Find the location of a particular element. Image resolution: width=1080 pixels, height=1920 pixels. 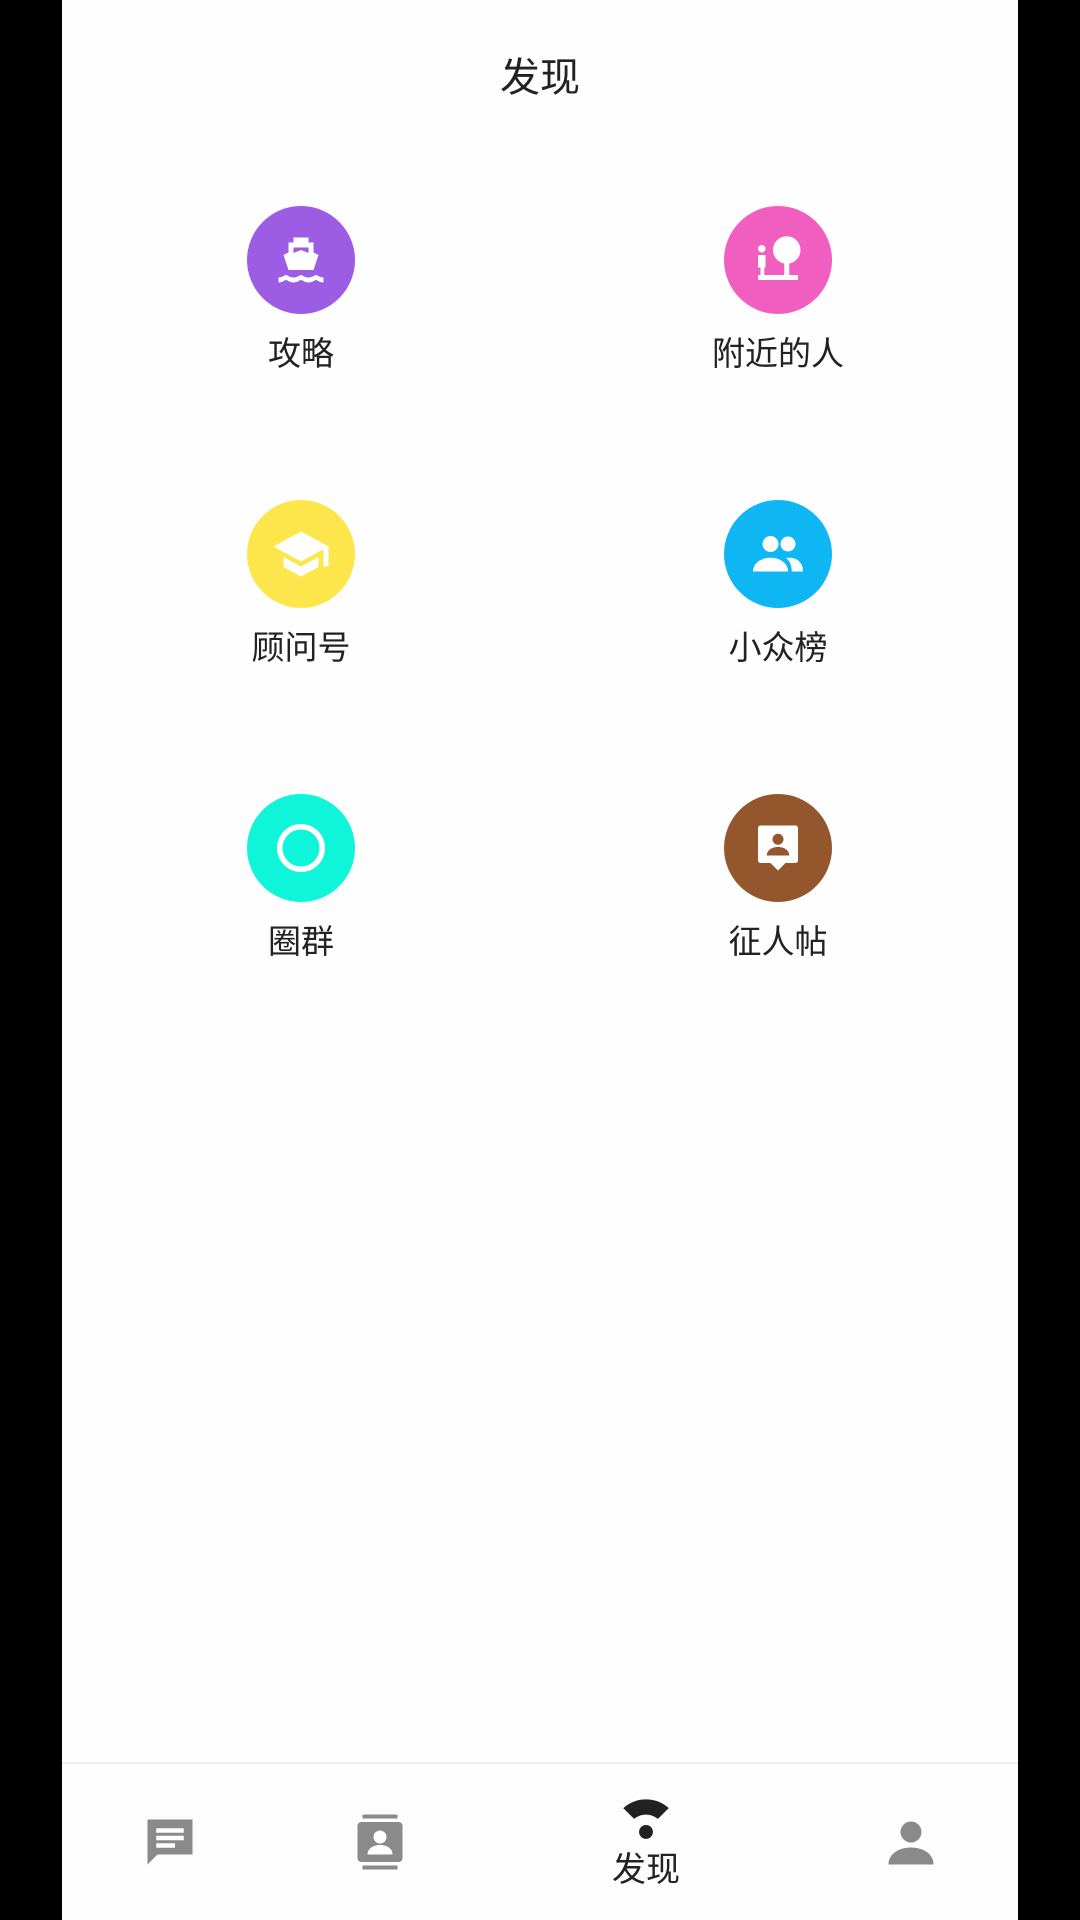

chat-icon is located at coordinates (170, 1842).